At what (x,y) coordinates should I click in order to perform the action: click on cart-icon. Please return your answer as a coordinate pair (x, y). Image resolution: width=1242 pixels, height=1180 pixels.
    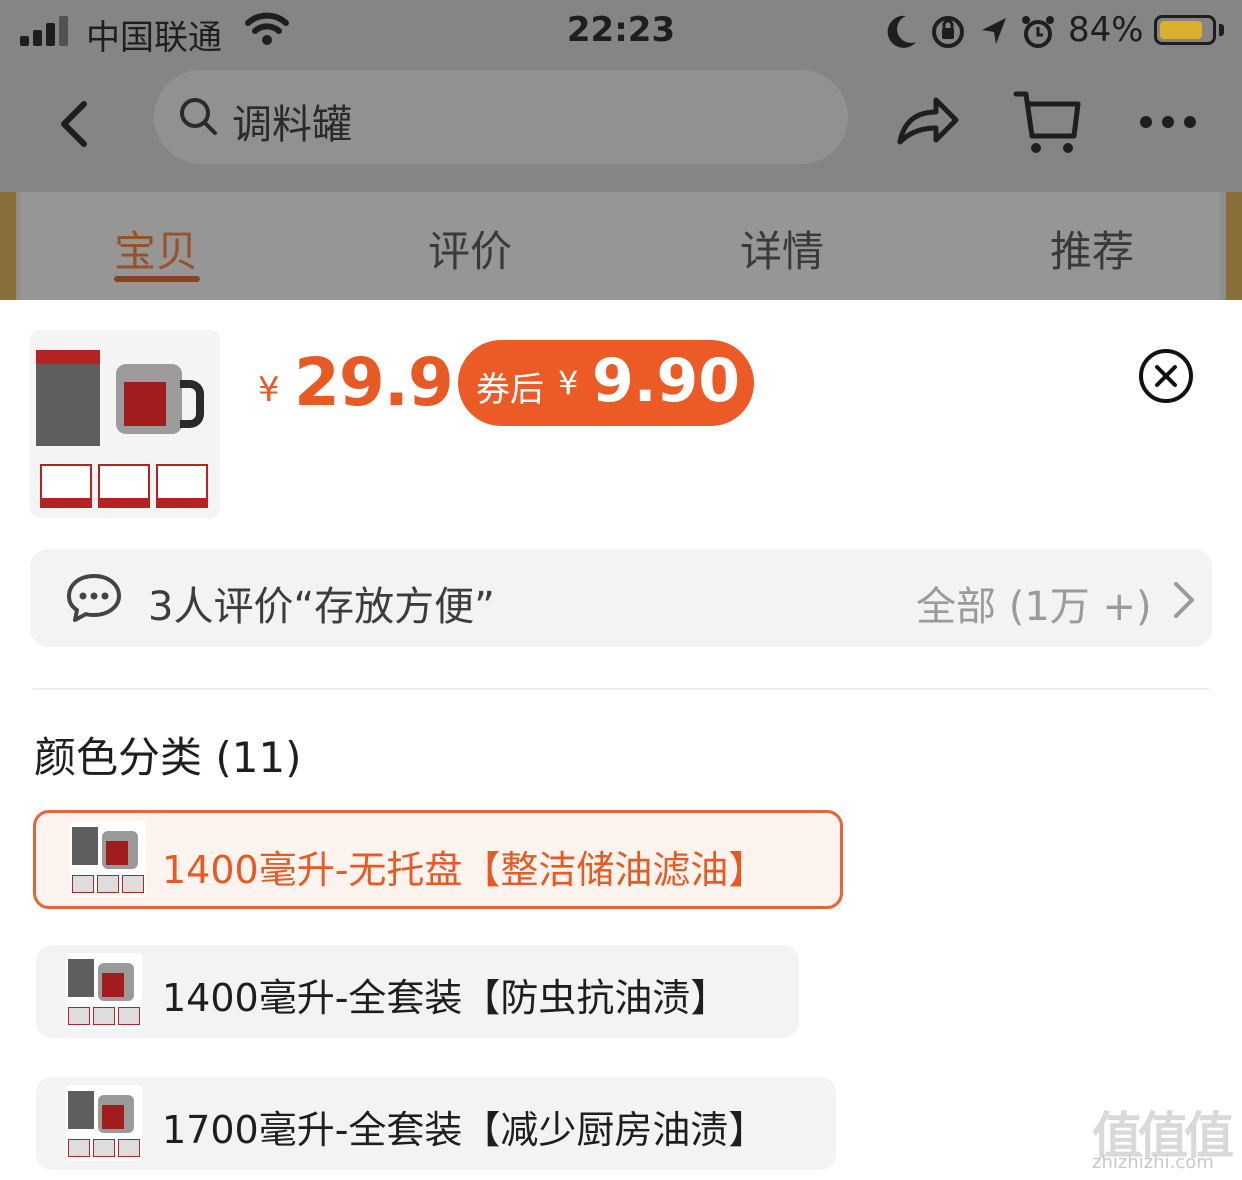
    Looking at the image, I should click on (1047, 123).